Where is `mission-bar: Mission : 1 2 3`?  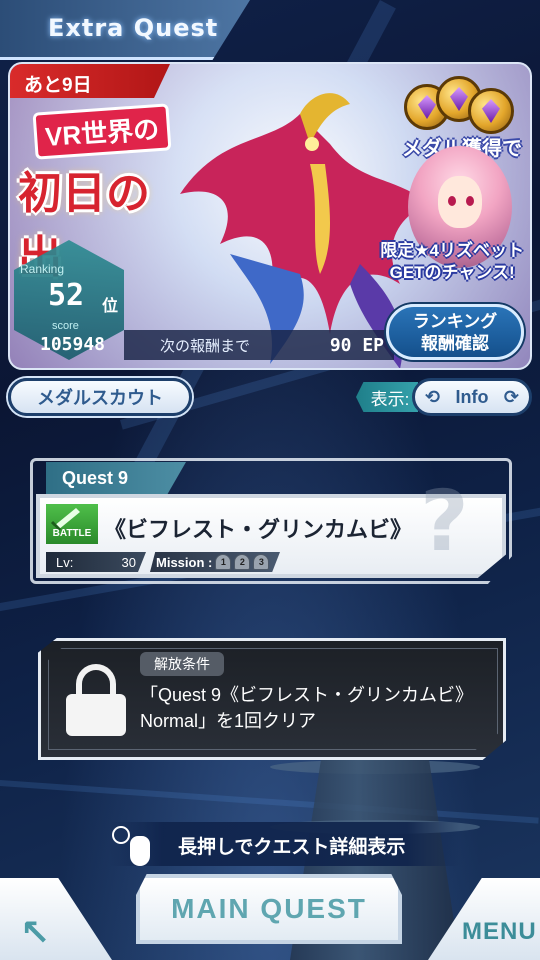
mission-bar: Mission : 1 2 3 is located at coordinates (215, 562).